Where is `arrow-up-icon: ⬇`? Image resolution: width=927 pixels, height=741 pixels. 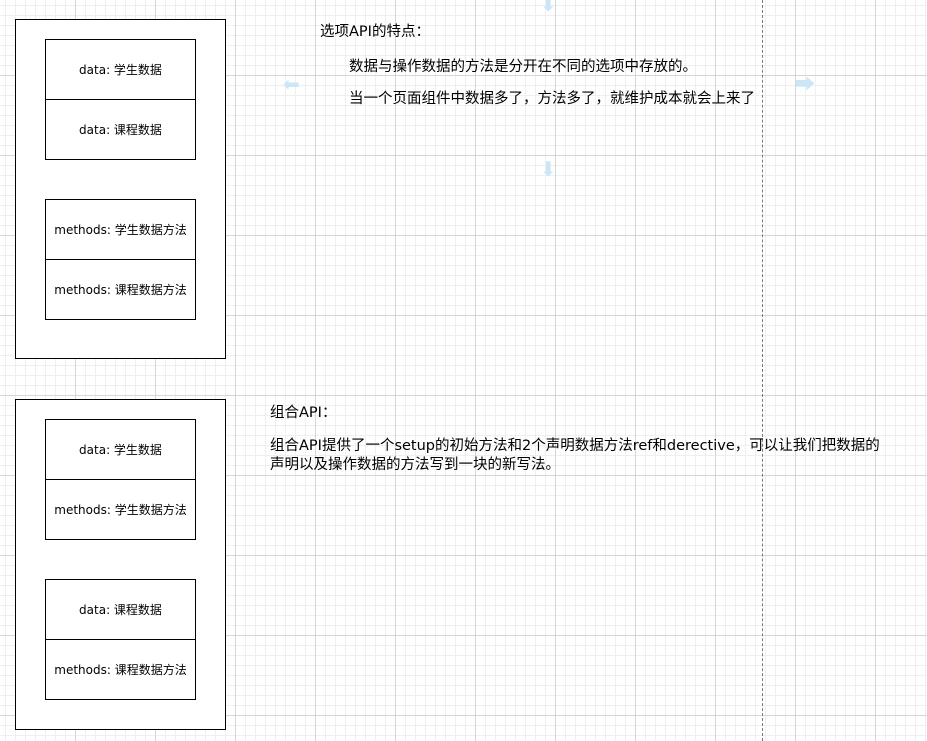
arrow-up-icon: ⬇ is located at coordinates (548, 7).